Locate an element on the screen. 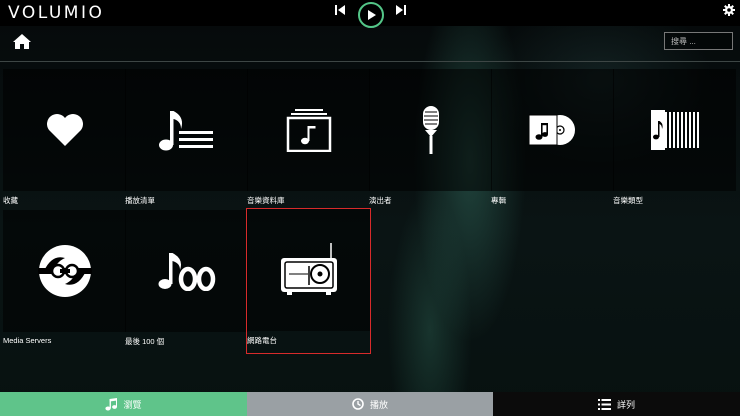 Image resolution: width=740 pixels, height=416 pixels. playlist-icon is located at coordinates (185, 131).